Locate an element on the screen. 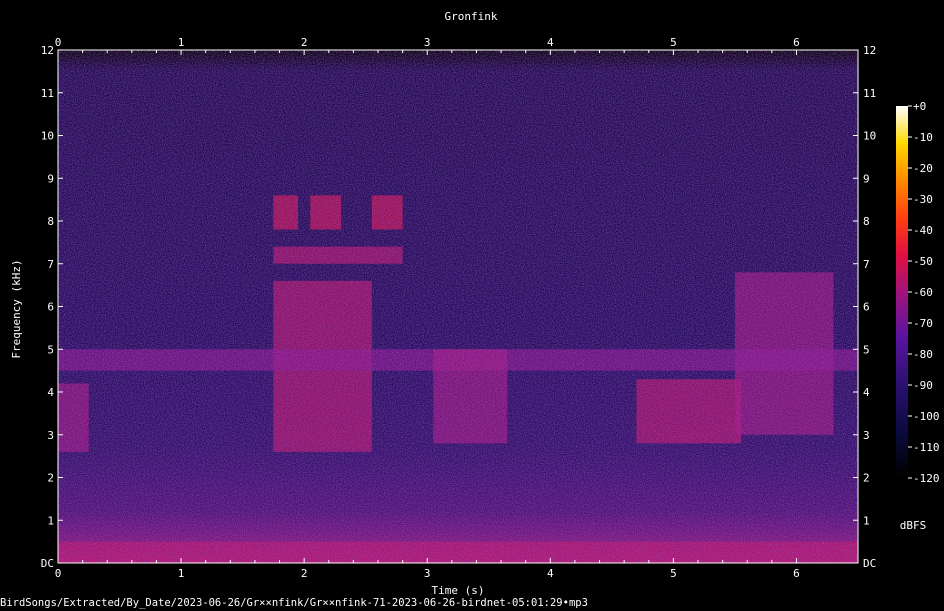 The image size is (944, 611). colorbar is located at coordinates (902, 292).